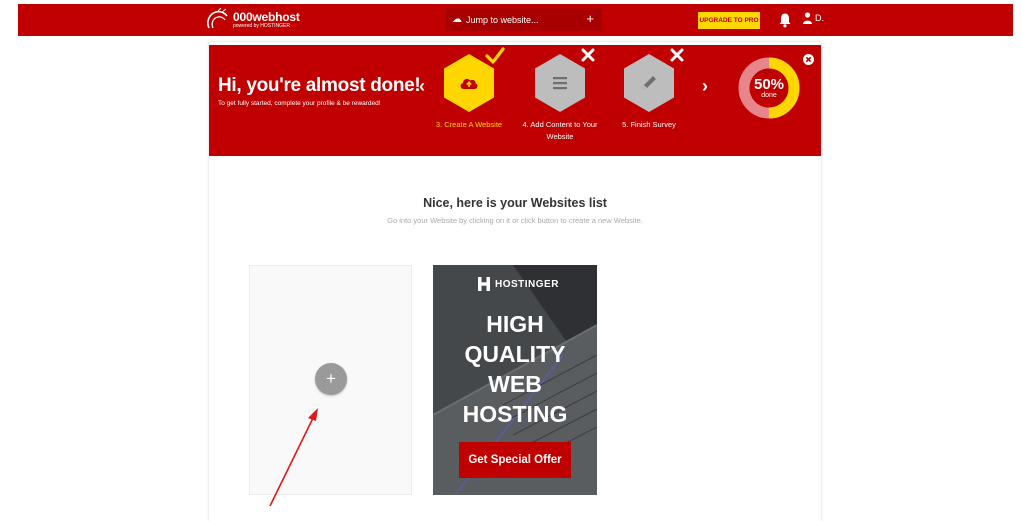 The image size is (1021, 521). I want to click on step-label: 3. Create A Website, so click(469, 124).